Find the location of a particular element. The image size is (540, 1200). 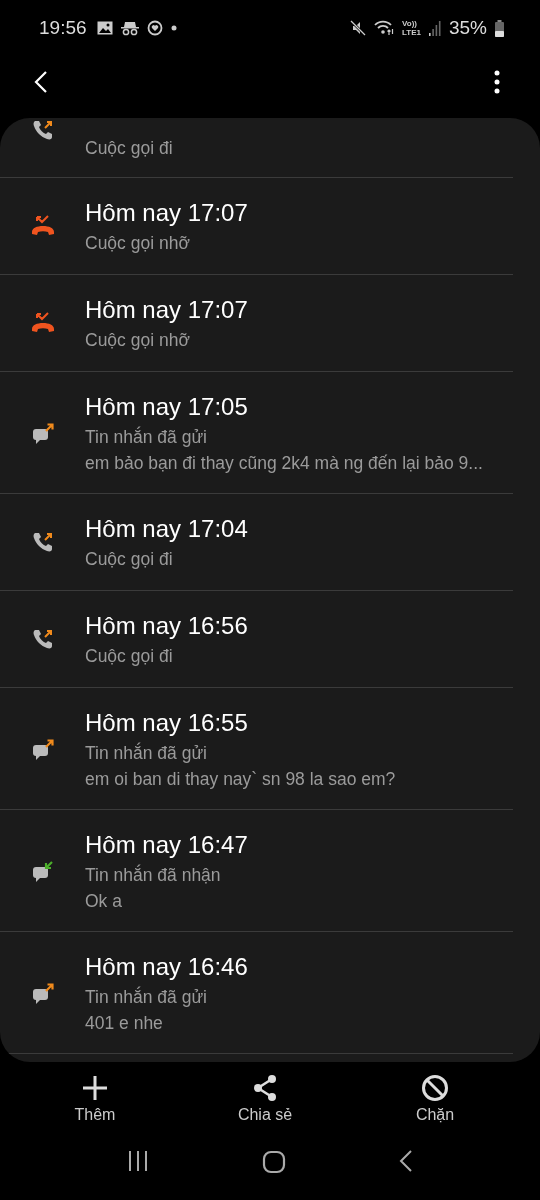

message-preview: 401 e nhe is located at coordinates (124, 1023).